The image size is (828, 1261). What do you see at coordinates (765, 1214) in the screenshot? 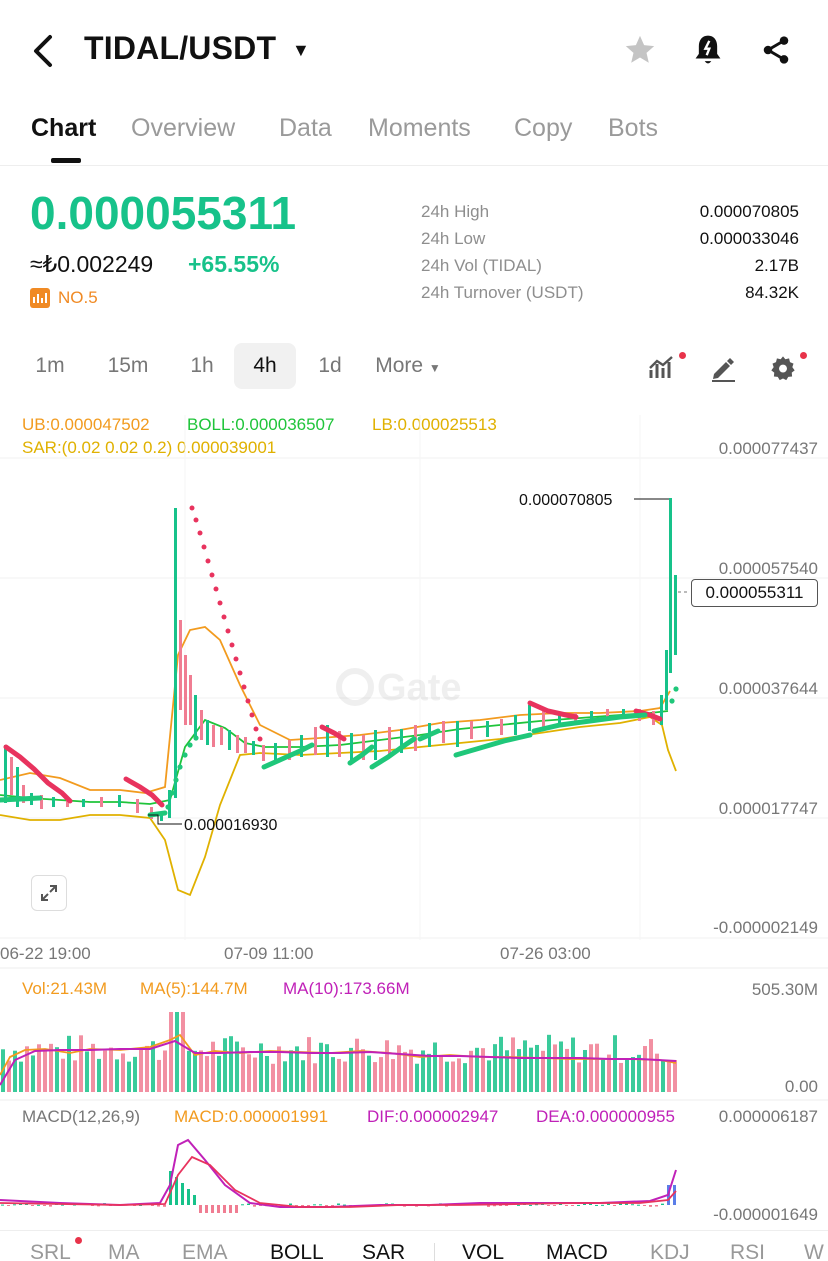
I see `macd-axis-min: -0.000001649` at bounding box center [765, 1214].